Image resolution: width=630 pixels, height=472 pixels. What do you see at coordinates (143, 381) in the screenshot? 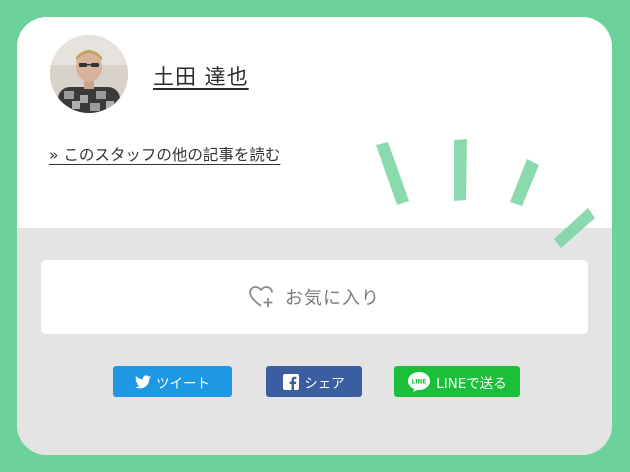
I see `twitter-bird-icon` at bounding box center [143, 381].